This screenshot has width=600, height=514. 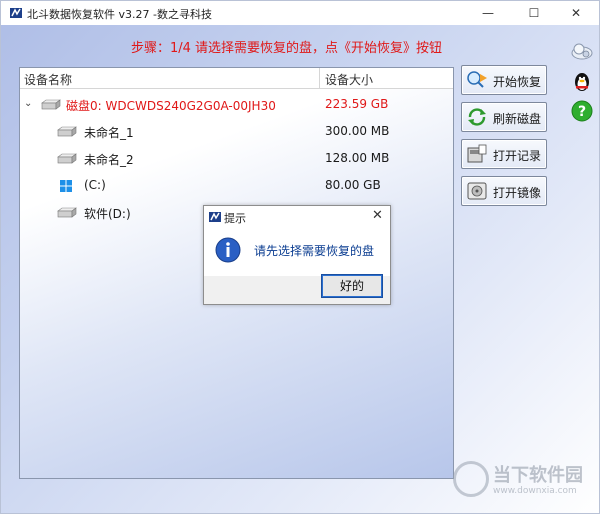 I want to click on refresh-icon, so click(x=477, y=117).